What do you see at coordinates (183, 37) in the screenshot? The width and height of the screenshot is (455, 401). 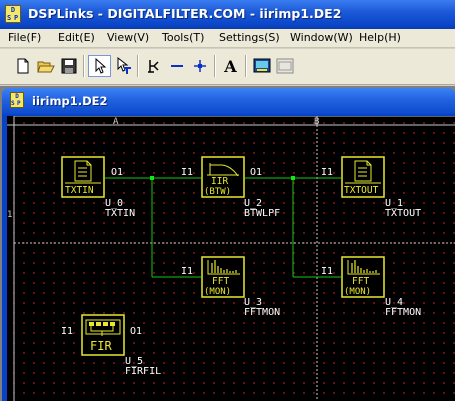 I see `menu-tools: Tools(T)` at bounding box center [183, 37].